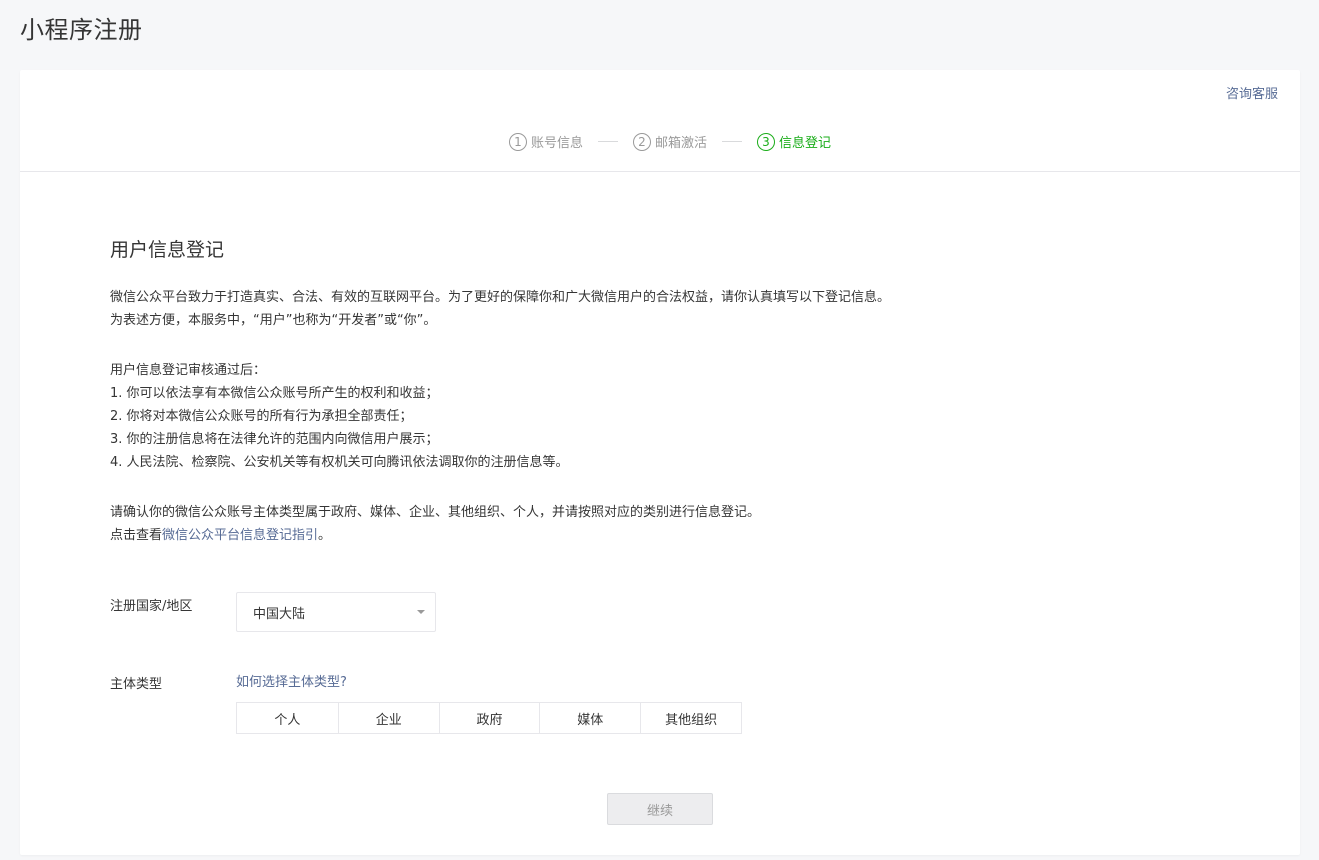 This screenshot has width=1319, height=860. What do you see at coordinates (151, 606) in the screenshot?
I see `country-label: 注册国家/地区` at bounding box center [151, 606].